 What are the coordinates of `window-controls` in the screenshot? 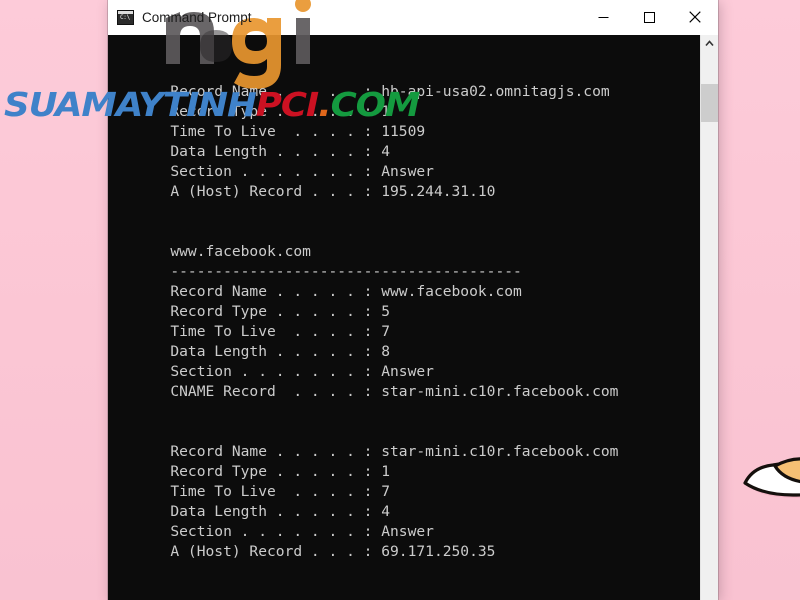 It's located at (649, 17).